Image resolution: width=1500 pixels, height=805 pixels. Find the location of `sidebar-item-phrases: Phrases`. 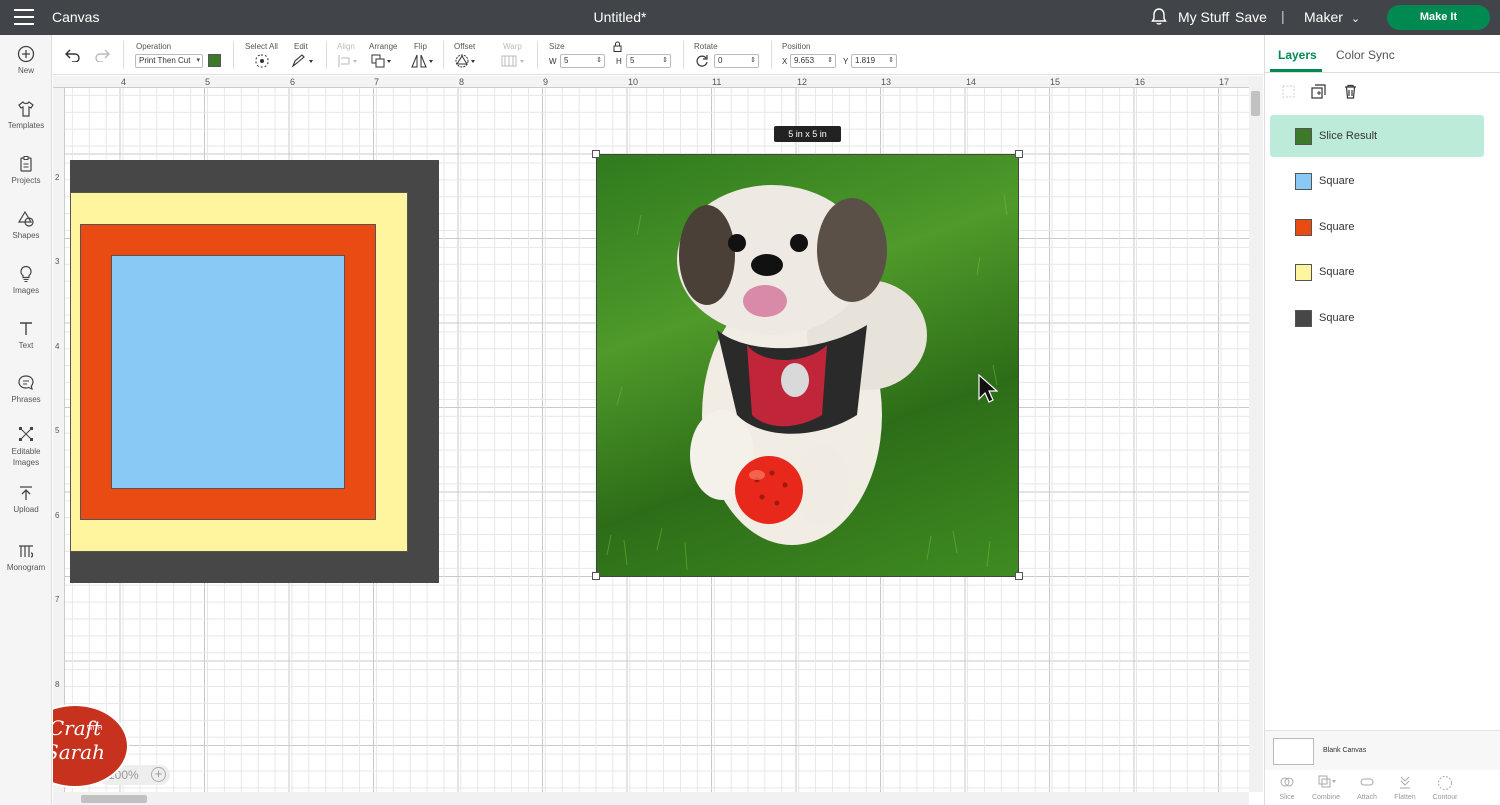

sidebar-item-phrases: Phrases is located at coordinates (26, 389).